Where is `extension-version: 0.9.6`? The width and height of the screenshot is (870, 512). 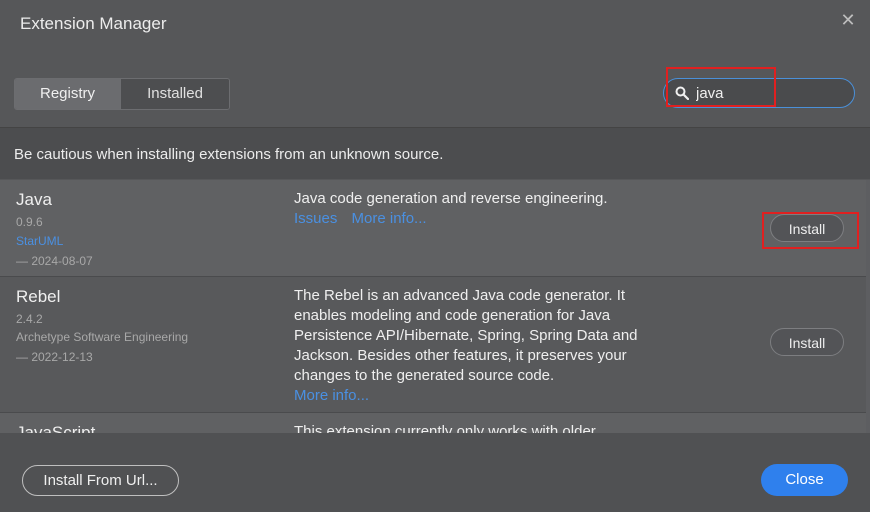
extension-version: 0.9.6 is located at coordinates (29, 222).